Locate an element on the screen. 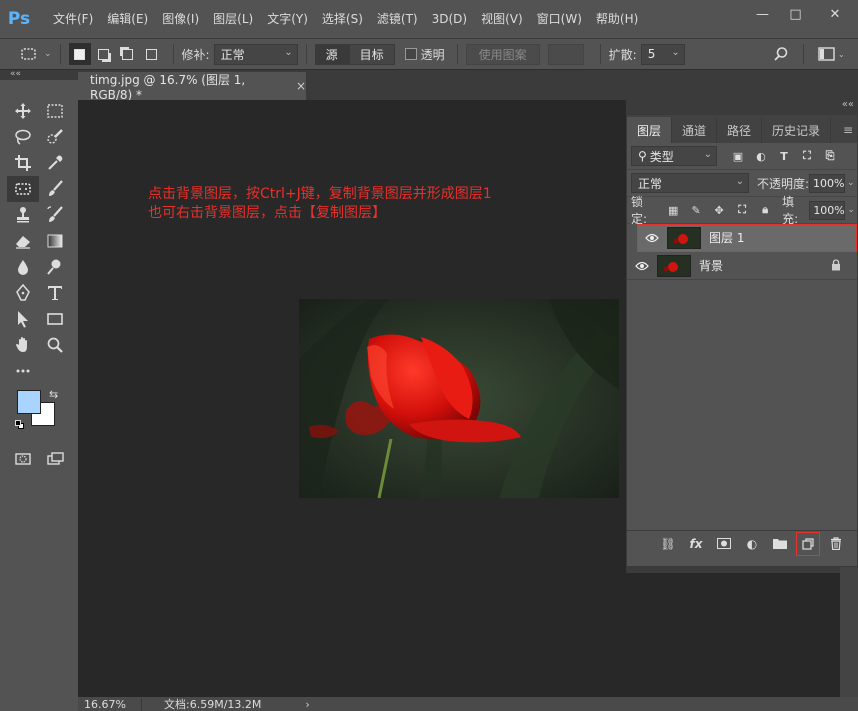 The width and height of the screenshot is (858, 711). layer-row-background: 背景 is located at coordinates (742, 266).